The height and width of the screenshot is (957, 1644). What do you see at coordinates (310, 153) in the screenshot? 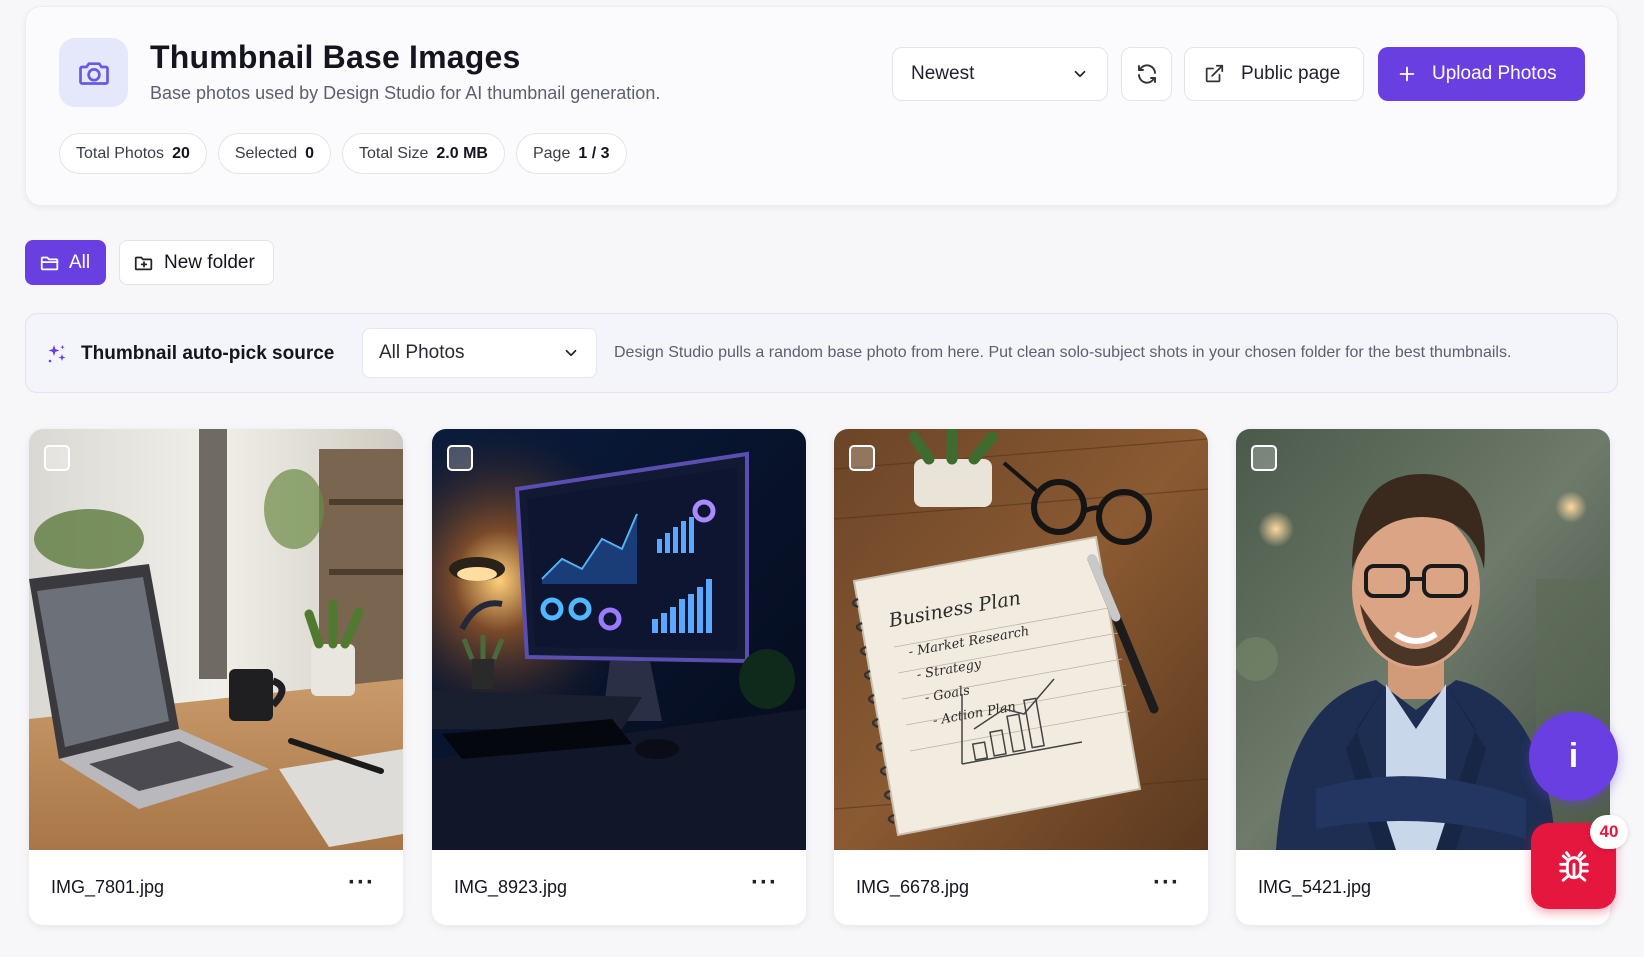
I see `stat-value: 0` at bounding box center [310, 153].